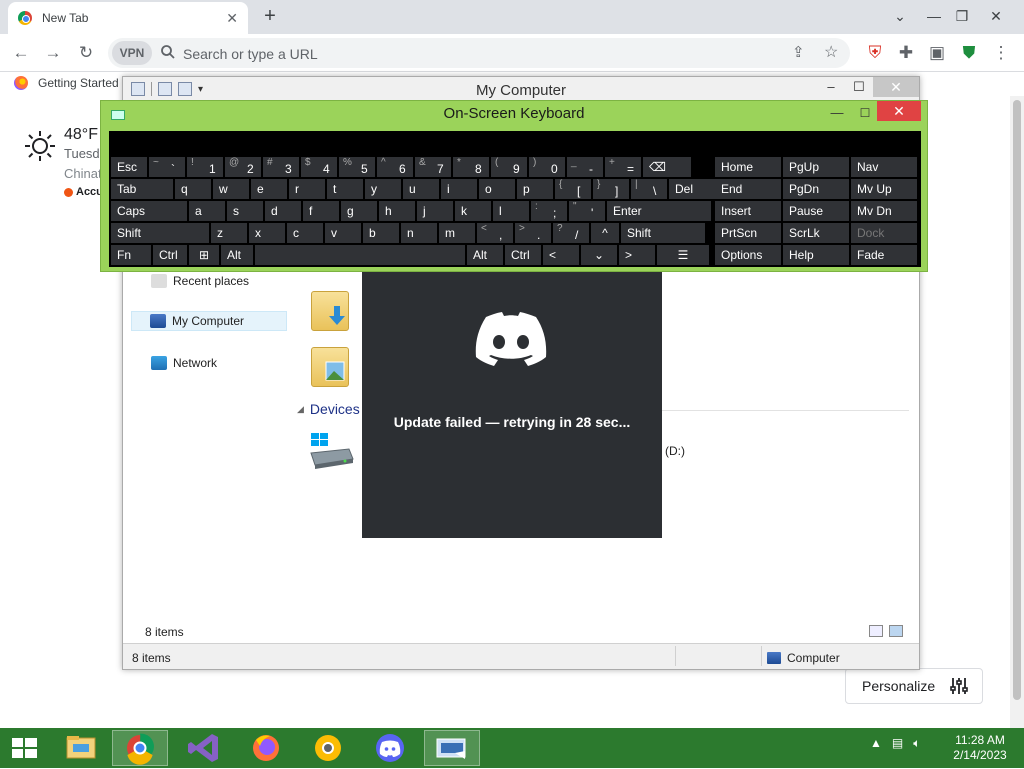  Describe the element at coordinates (884, 211) in the screenshot. I see `osk-key-mv-dn: Mv Dn` at that location.